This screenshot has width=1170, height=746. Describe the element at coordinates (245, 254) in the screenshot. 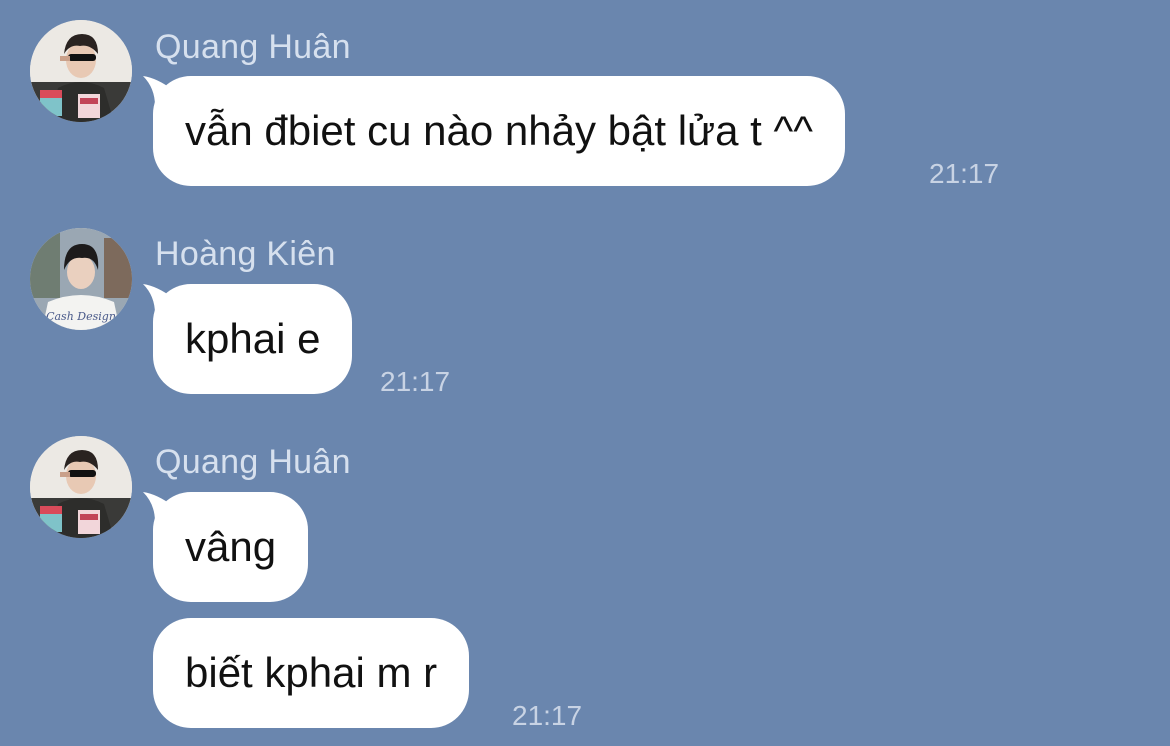

I see `sender-name: Hoàng Kiên` at that location.